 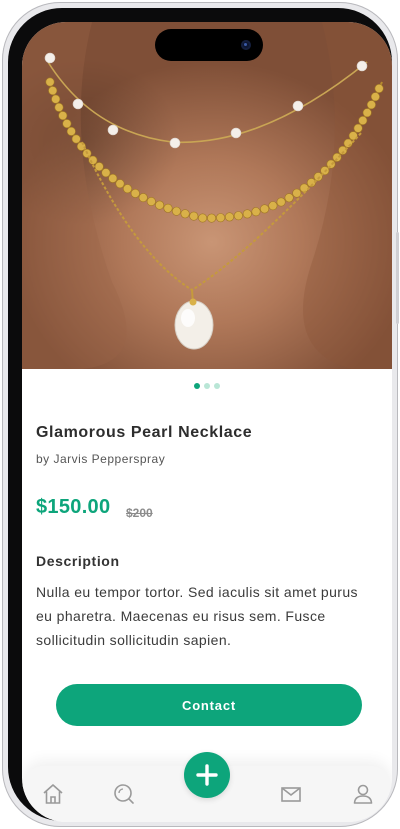 I want to click on product-title: Glamorous Pearl Necklace, so click(x=144, y=432).